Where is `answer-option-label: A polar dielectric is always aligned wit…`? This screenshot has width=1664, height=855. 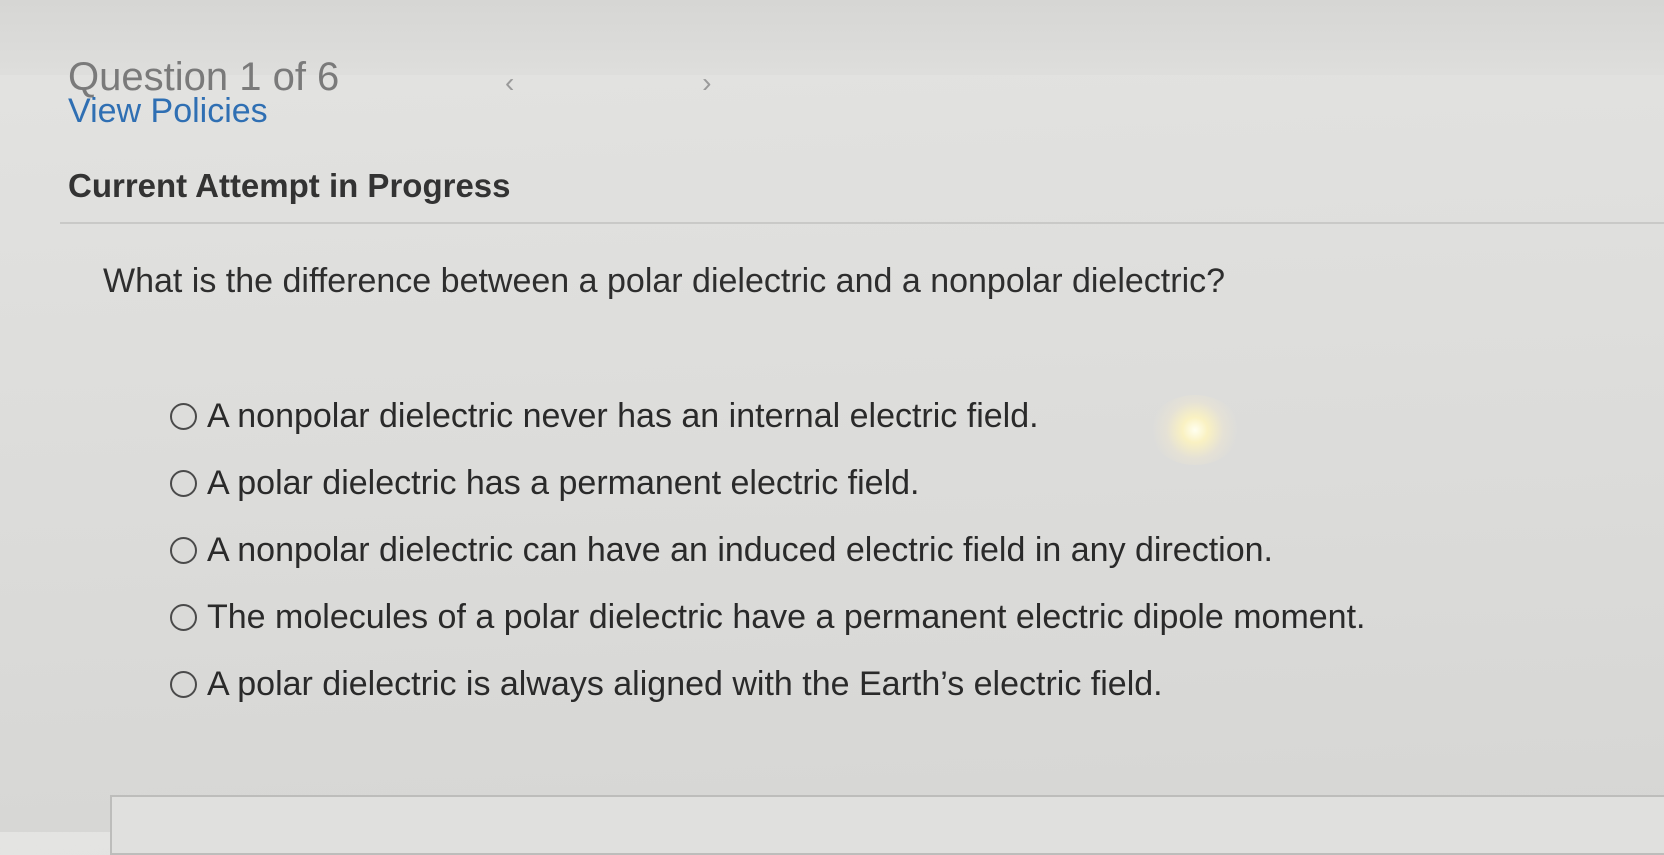 answer-option-label: A polar dielectric is always aligned wit… is located at coordinates (685, 684).